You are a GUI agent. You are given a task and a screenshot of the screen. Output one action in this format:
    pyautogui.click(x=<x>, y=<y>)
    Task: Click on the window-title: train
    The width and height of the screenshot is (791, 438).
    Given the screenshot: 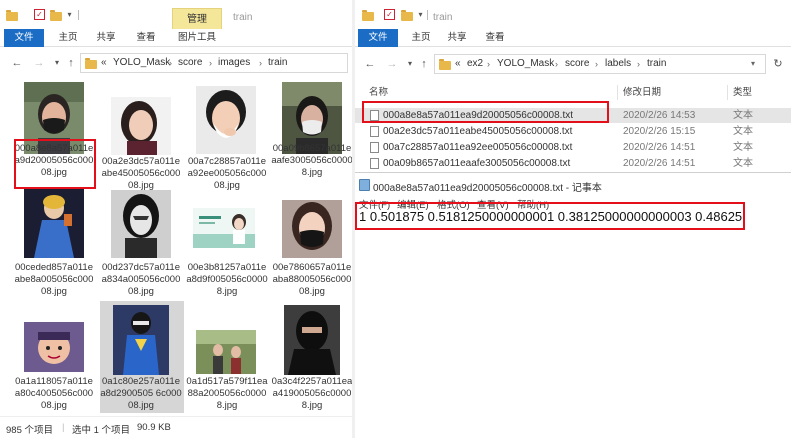 What is the action you would take?
    pyautogui.click(x=243, y=17)
    